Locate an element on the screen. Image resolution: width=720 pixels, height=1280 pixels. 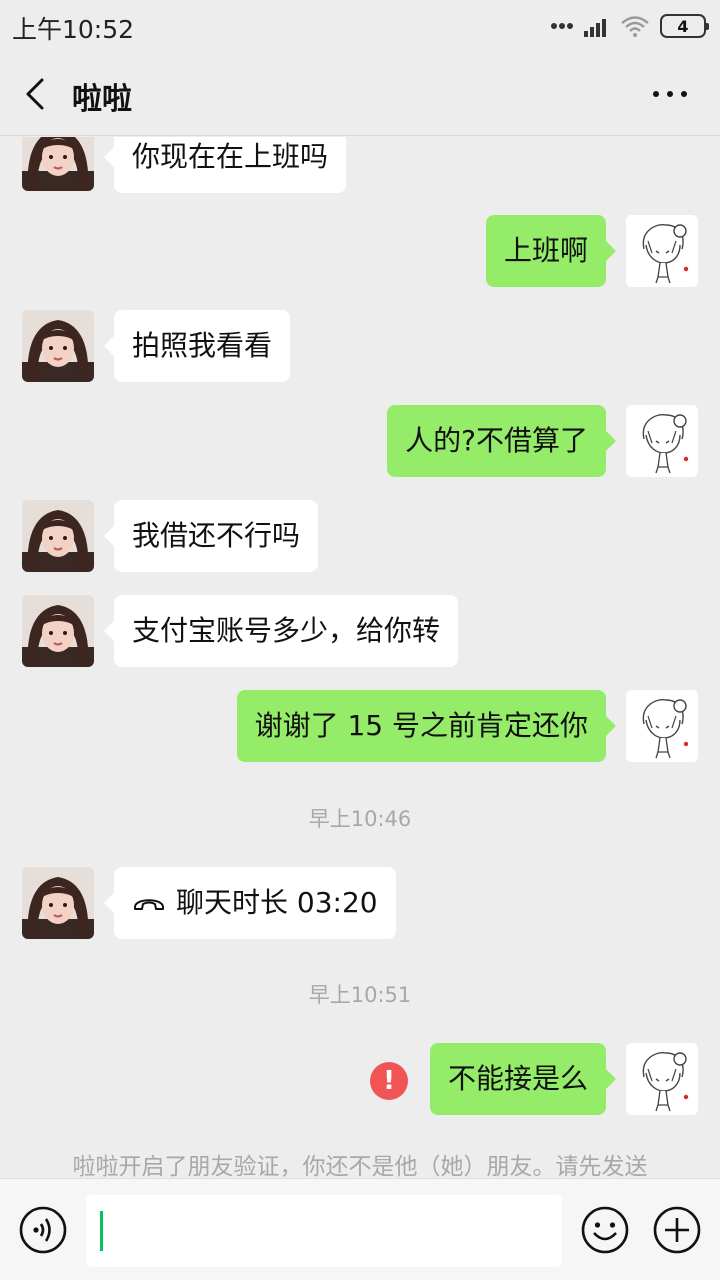
message-timestamp: 早上10:51 is located at coordinates (360, 995).